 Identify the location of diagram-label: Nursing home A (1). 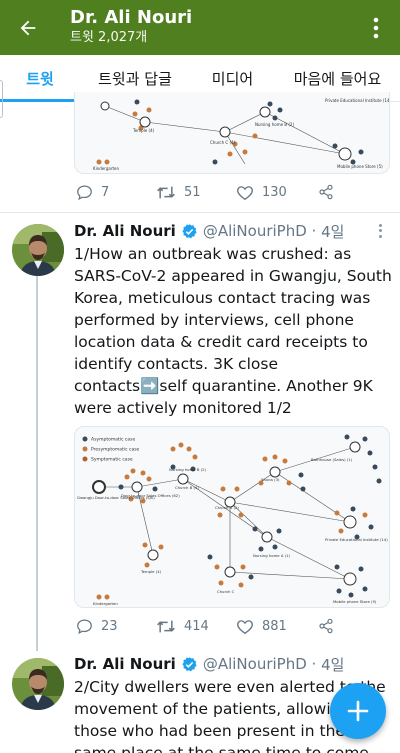
(272, 555).